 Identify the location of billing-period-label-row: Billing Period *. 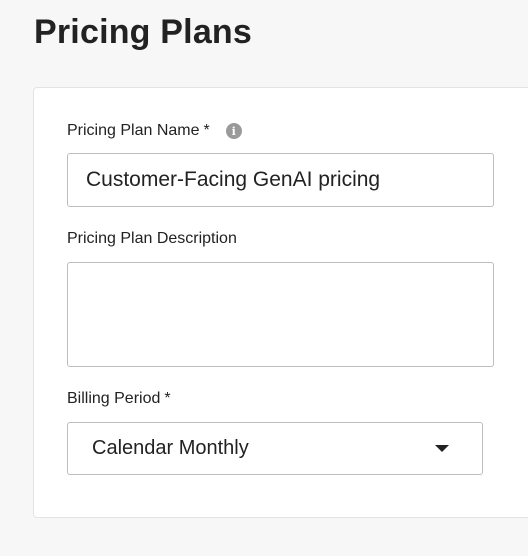
(119, 399).